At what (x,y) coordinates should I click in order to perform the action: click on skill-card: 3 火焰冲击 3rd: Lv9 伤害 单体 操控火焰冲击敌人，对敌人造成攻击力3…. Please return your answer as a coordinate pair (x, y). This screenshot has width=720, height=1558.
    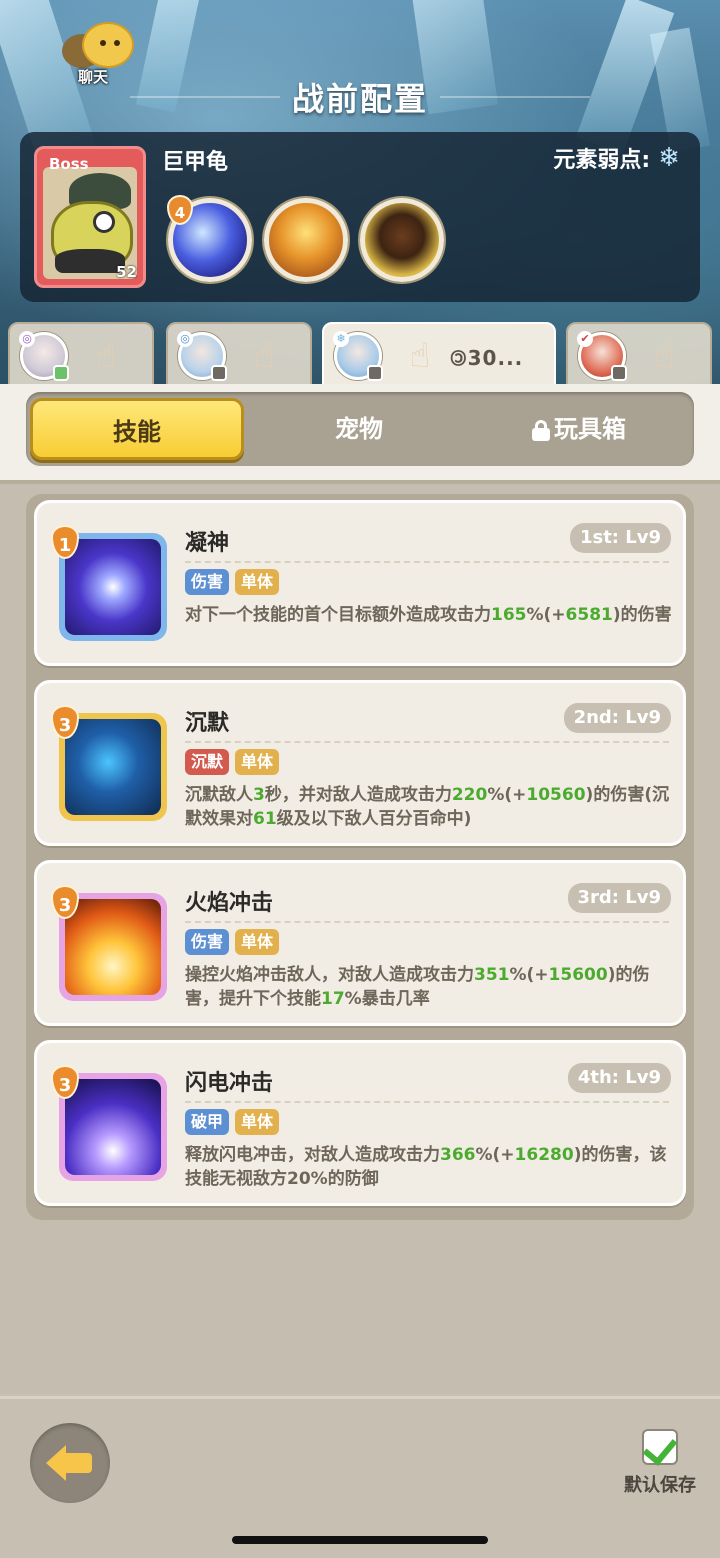
    Looking at the image, I should click on (360, 943).